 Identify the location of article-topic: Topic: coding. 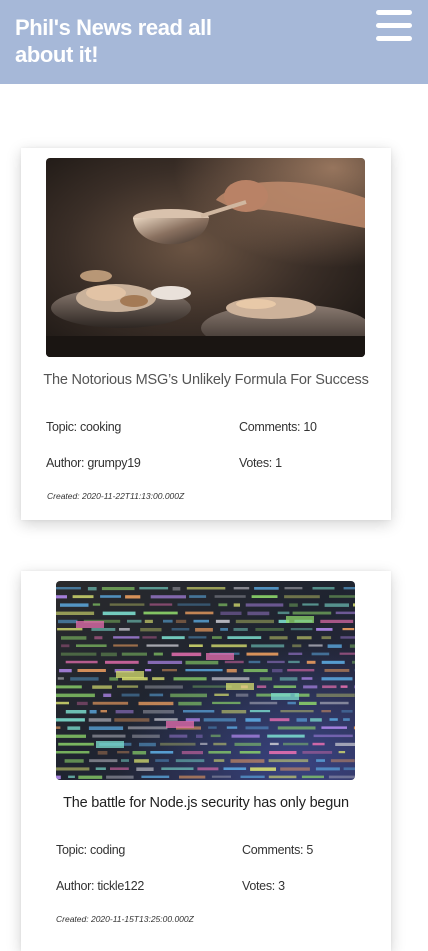
(90, 850).